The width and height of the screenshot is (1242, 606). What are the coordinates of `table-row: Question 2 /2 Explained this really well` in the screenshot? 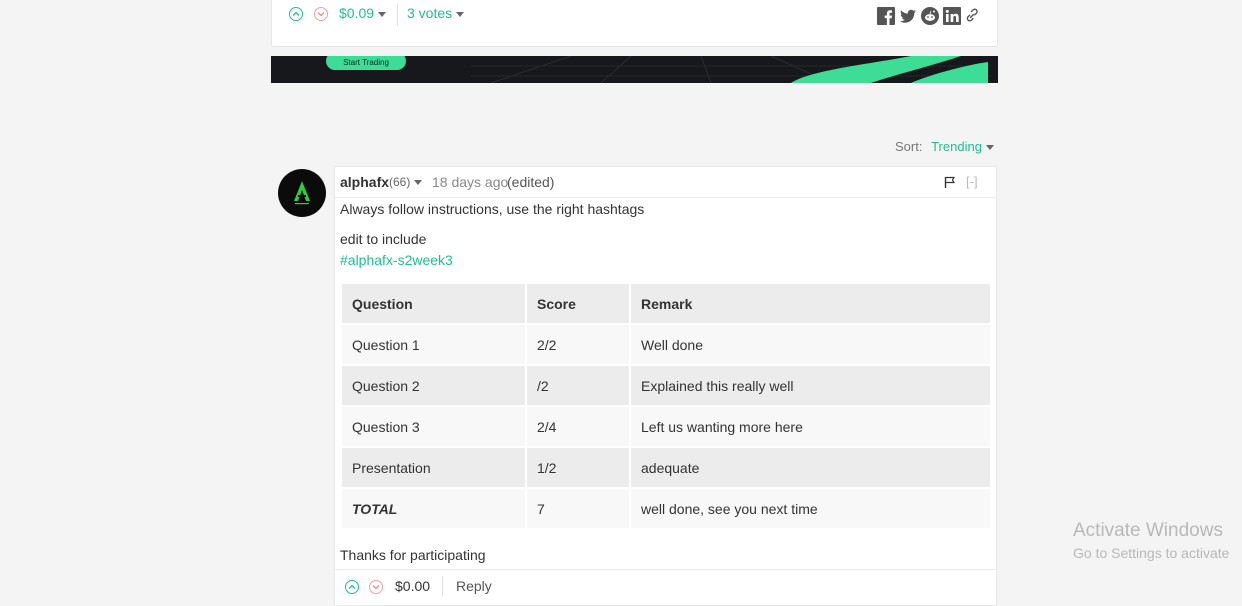 It's located at (666, 385).